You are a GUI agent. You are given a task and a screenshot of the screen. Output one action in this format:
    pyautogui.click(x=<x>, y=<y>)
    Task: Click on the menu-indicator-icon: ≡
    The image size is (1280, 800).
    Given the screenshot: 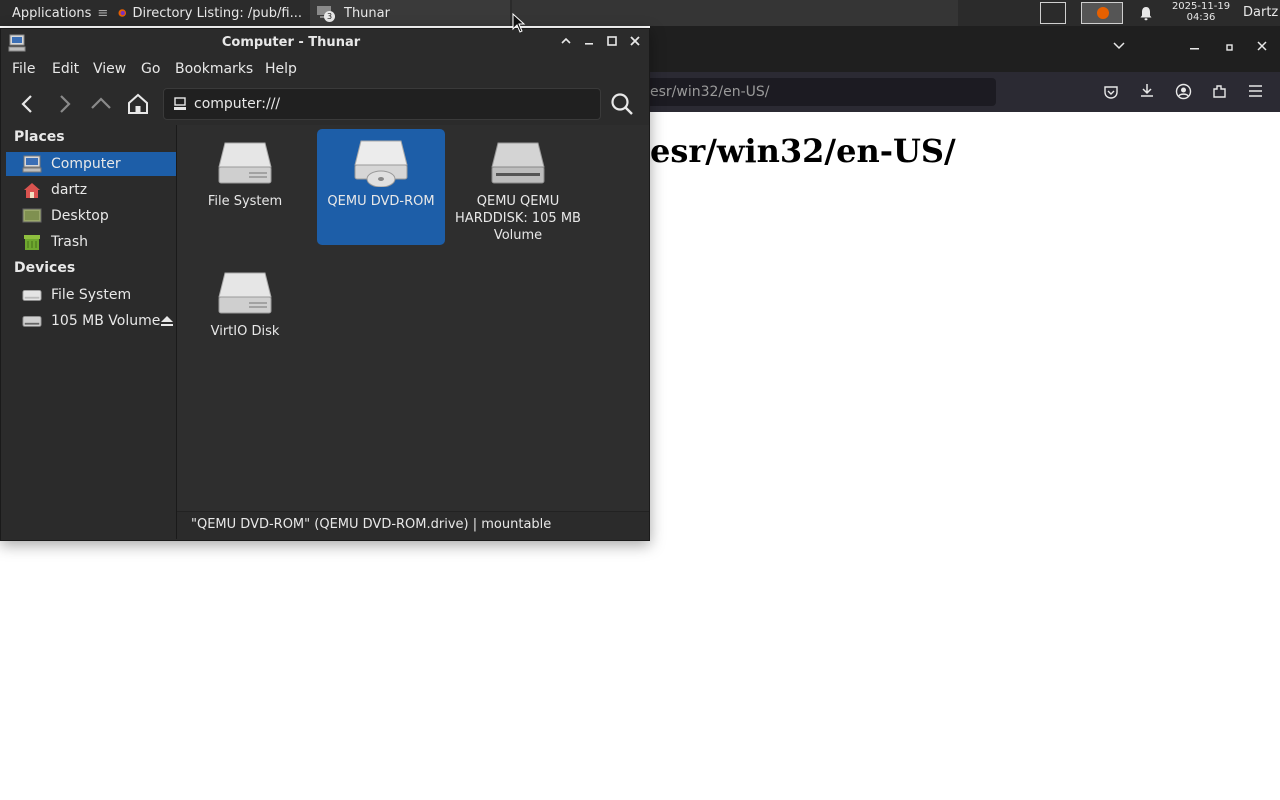 What is the action you would take?
    pyautogui.click(x=103, y=13)
    